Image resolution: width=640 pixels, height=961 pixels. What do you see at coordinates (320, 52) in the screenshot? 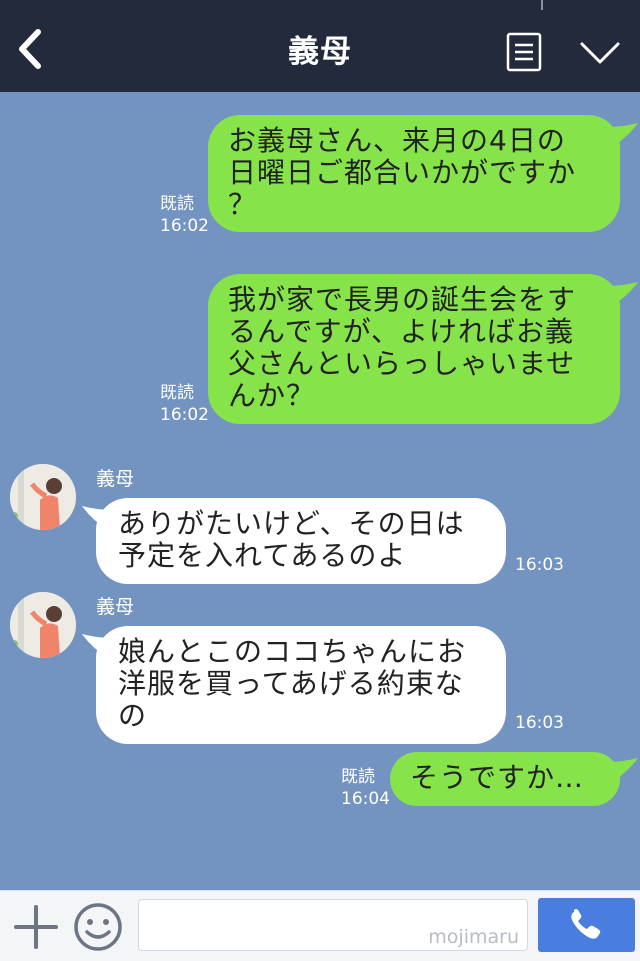
I see `chat-title: 義母` at bounding box center [320, 52].